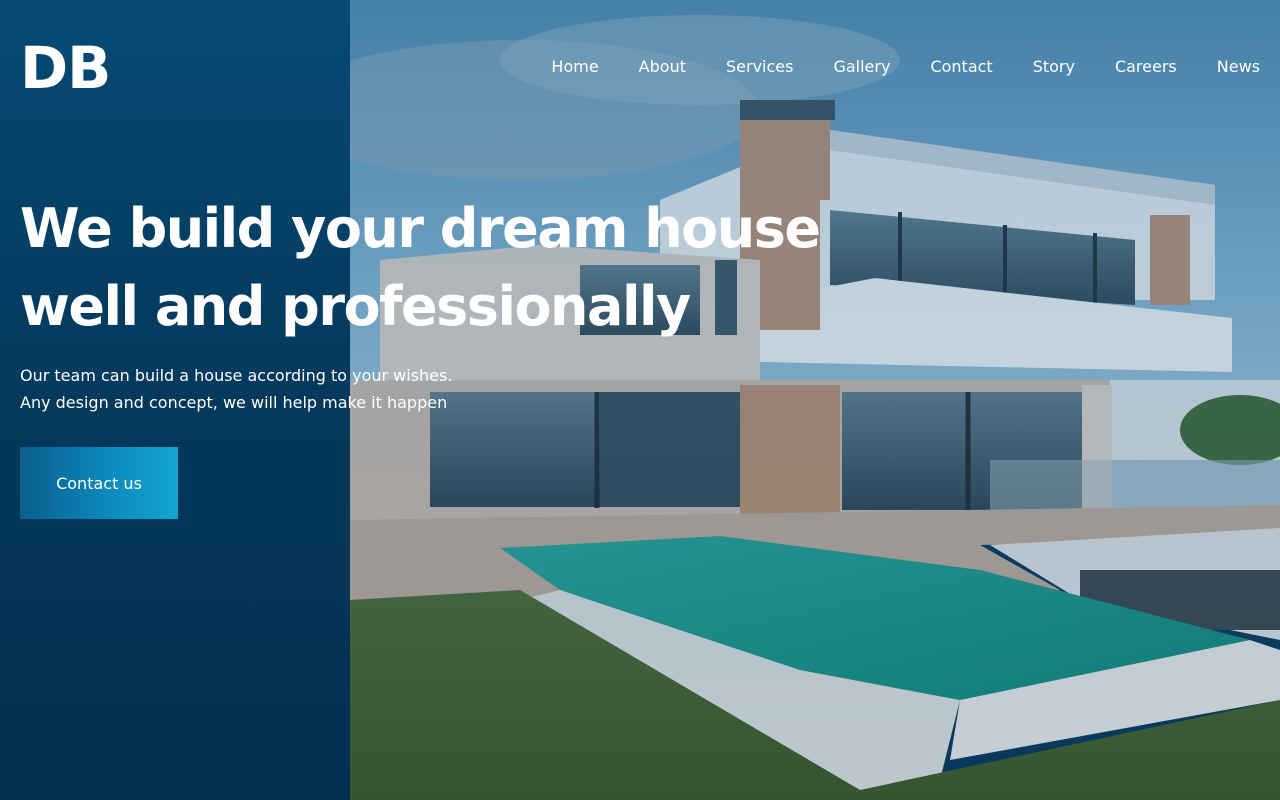 The height and width of the screenshot is (800, 1280). What do you see at coordinates (420, 228) in the screenshot?
I see `hero-headline-line-1: We build your dream house` at bounding box center [420, 228].